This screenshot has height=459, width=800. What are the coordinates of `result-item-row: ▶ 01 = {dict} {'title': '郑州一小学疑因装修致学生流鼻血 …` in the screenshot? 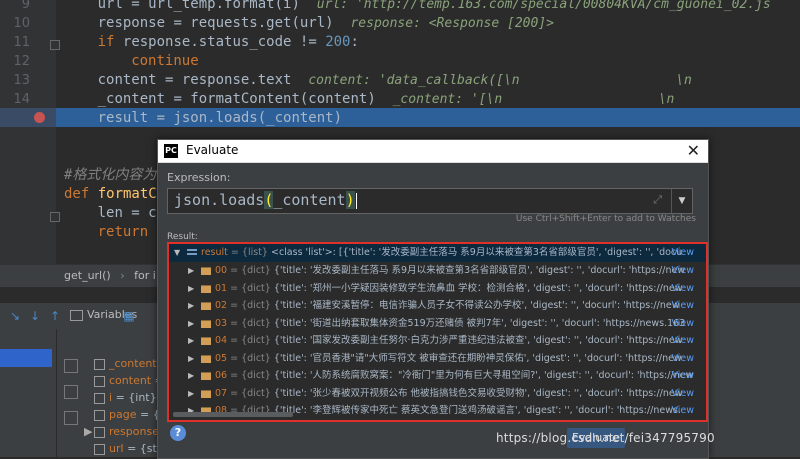 It's located at (437, 289).